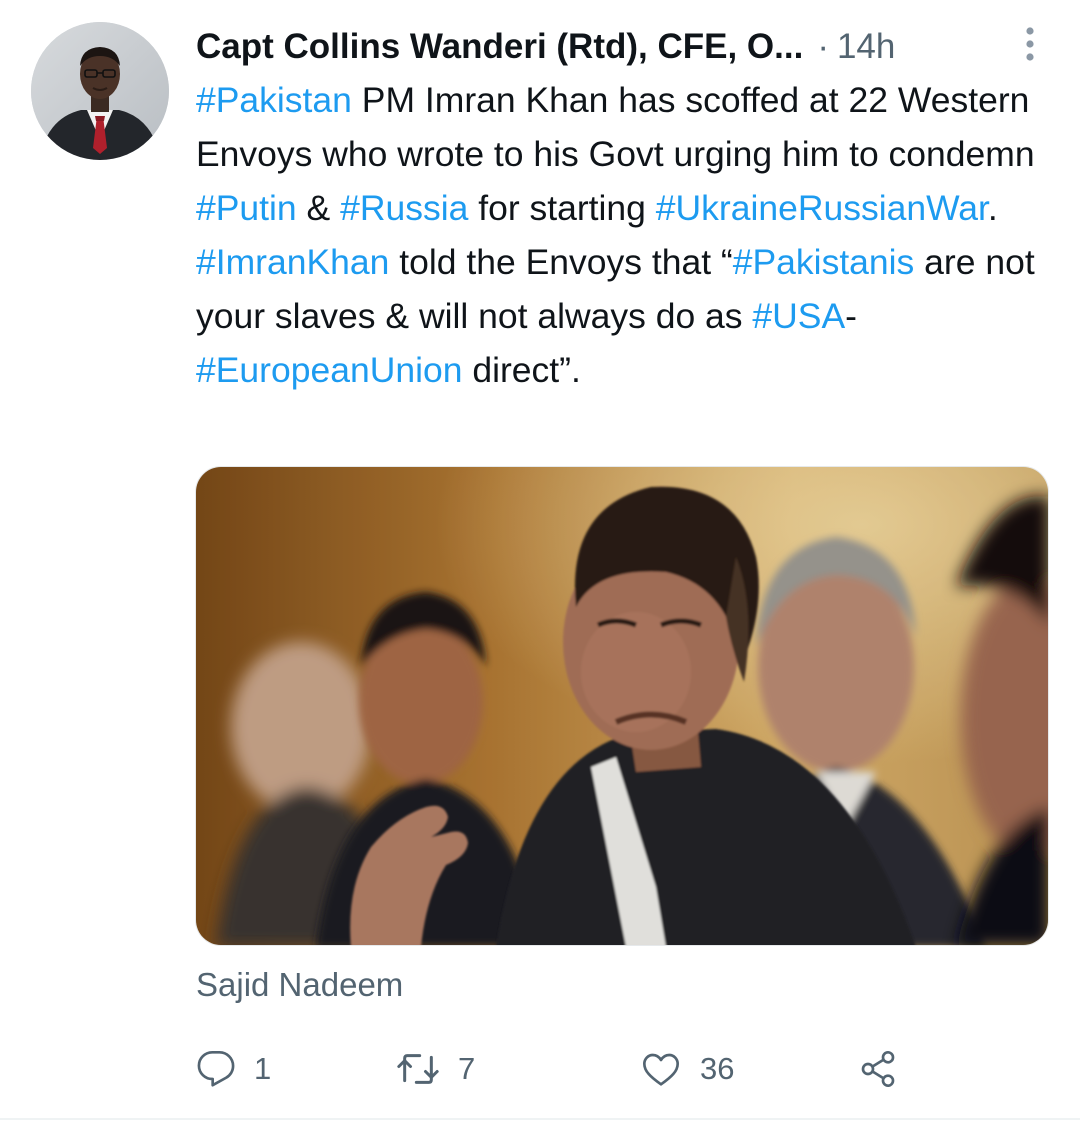 The width and height of the screenshot is (1080, 1126). I want to click on reply-count: 1, so click(263, 1068).